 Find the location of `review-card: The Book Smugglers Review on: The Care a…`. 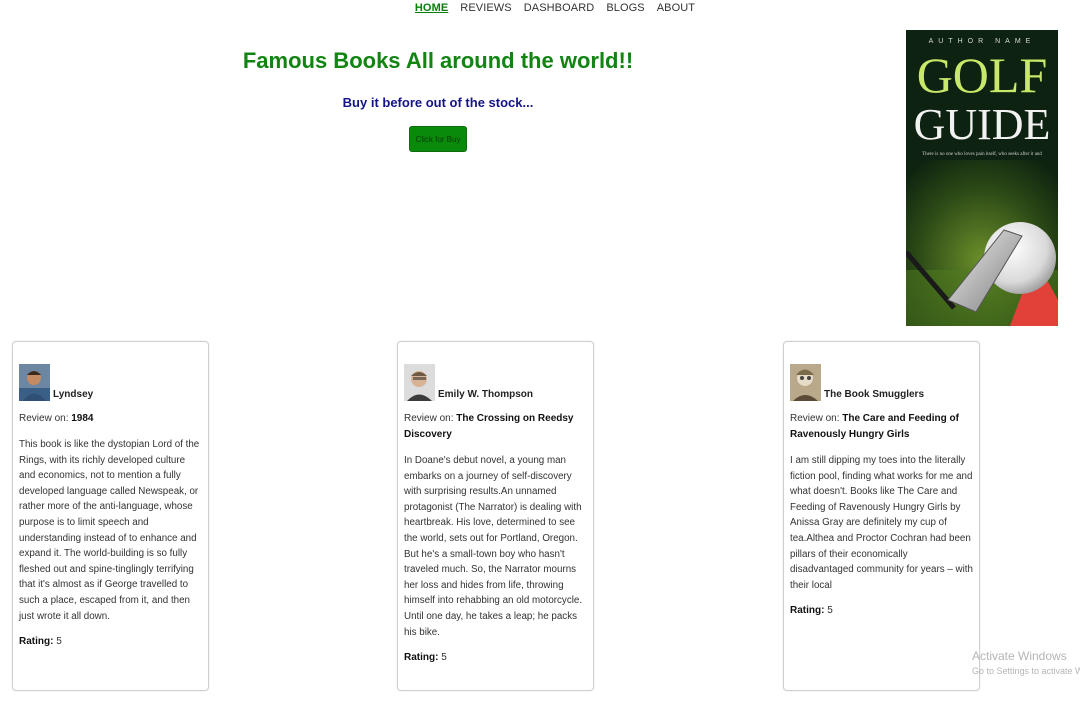

review-card: The Book Smugglers Review on: The Care a… is located at coordinates (881, 516).